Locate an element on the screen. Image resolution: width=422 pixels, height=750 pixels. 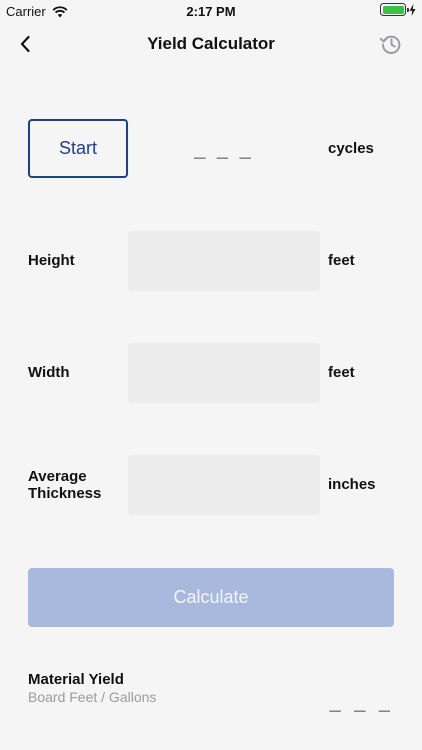
thickness-input is located at coordinates (224, 485).